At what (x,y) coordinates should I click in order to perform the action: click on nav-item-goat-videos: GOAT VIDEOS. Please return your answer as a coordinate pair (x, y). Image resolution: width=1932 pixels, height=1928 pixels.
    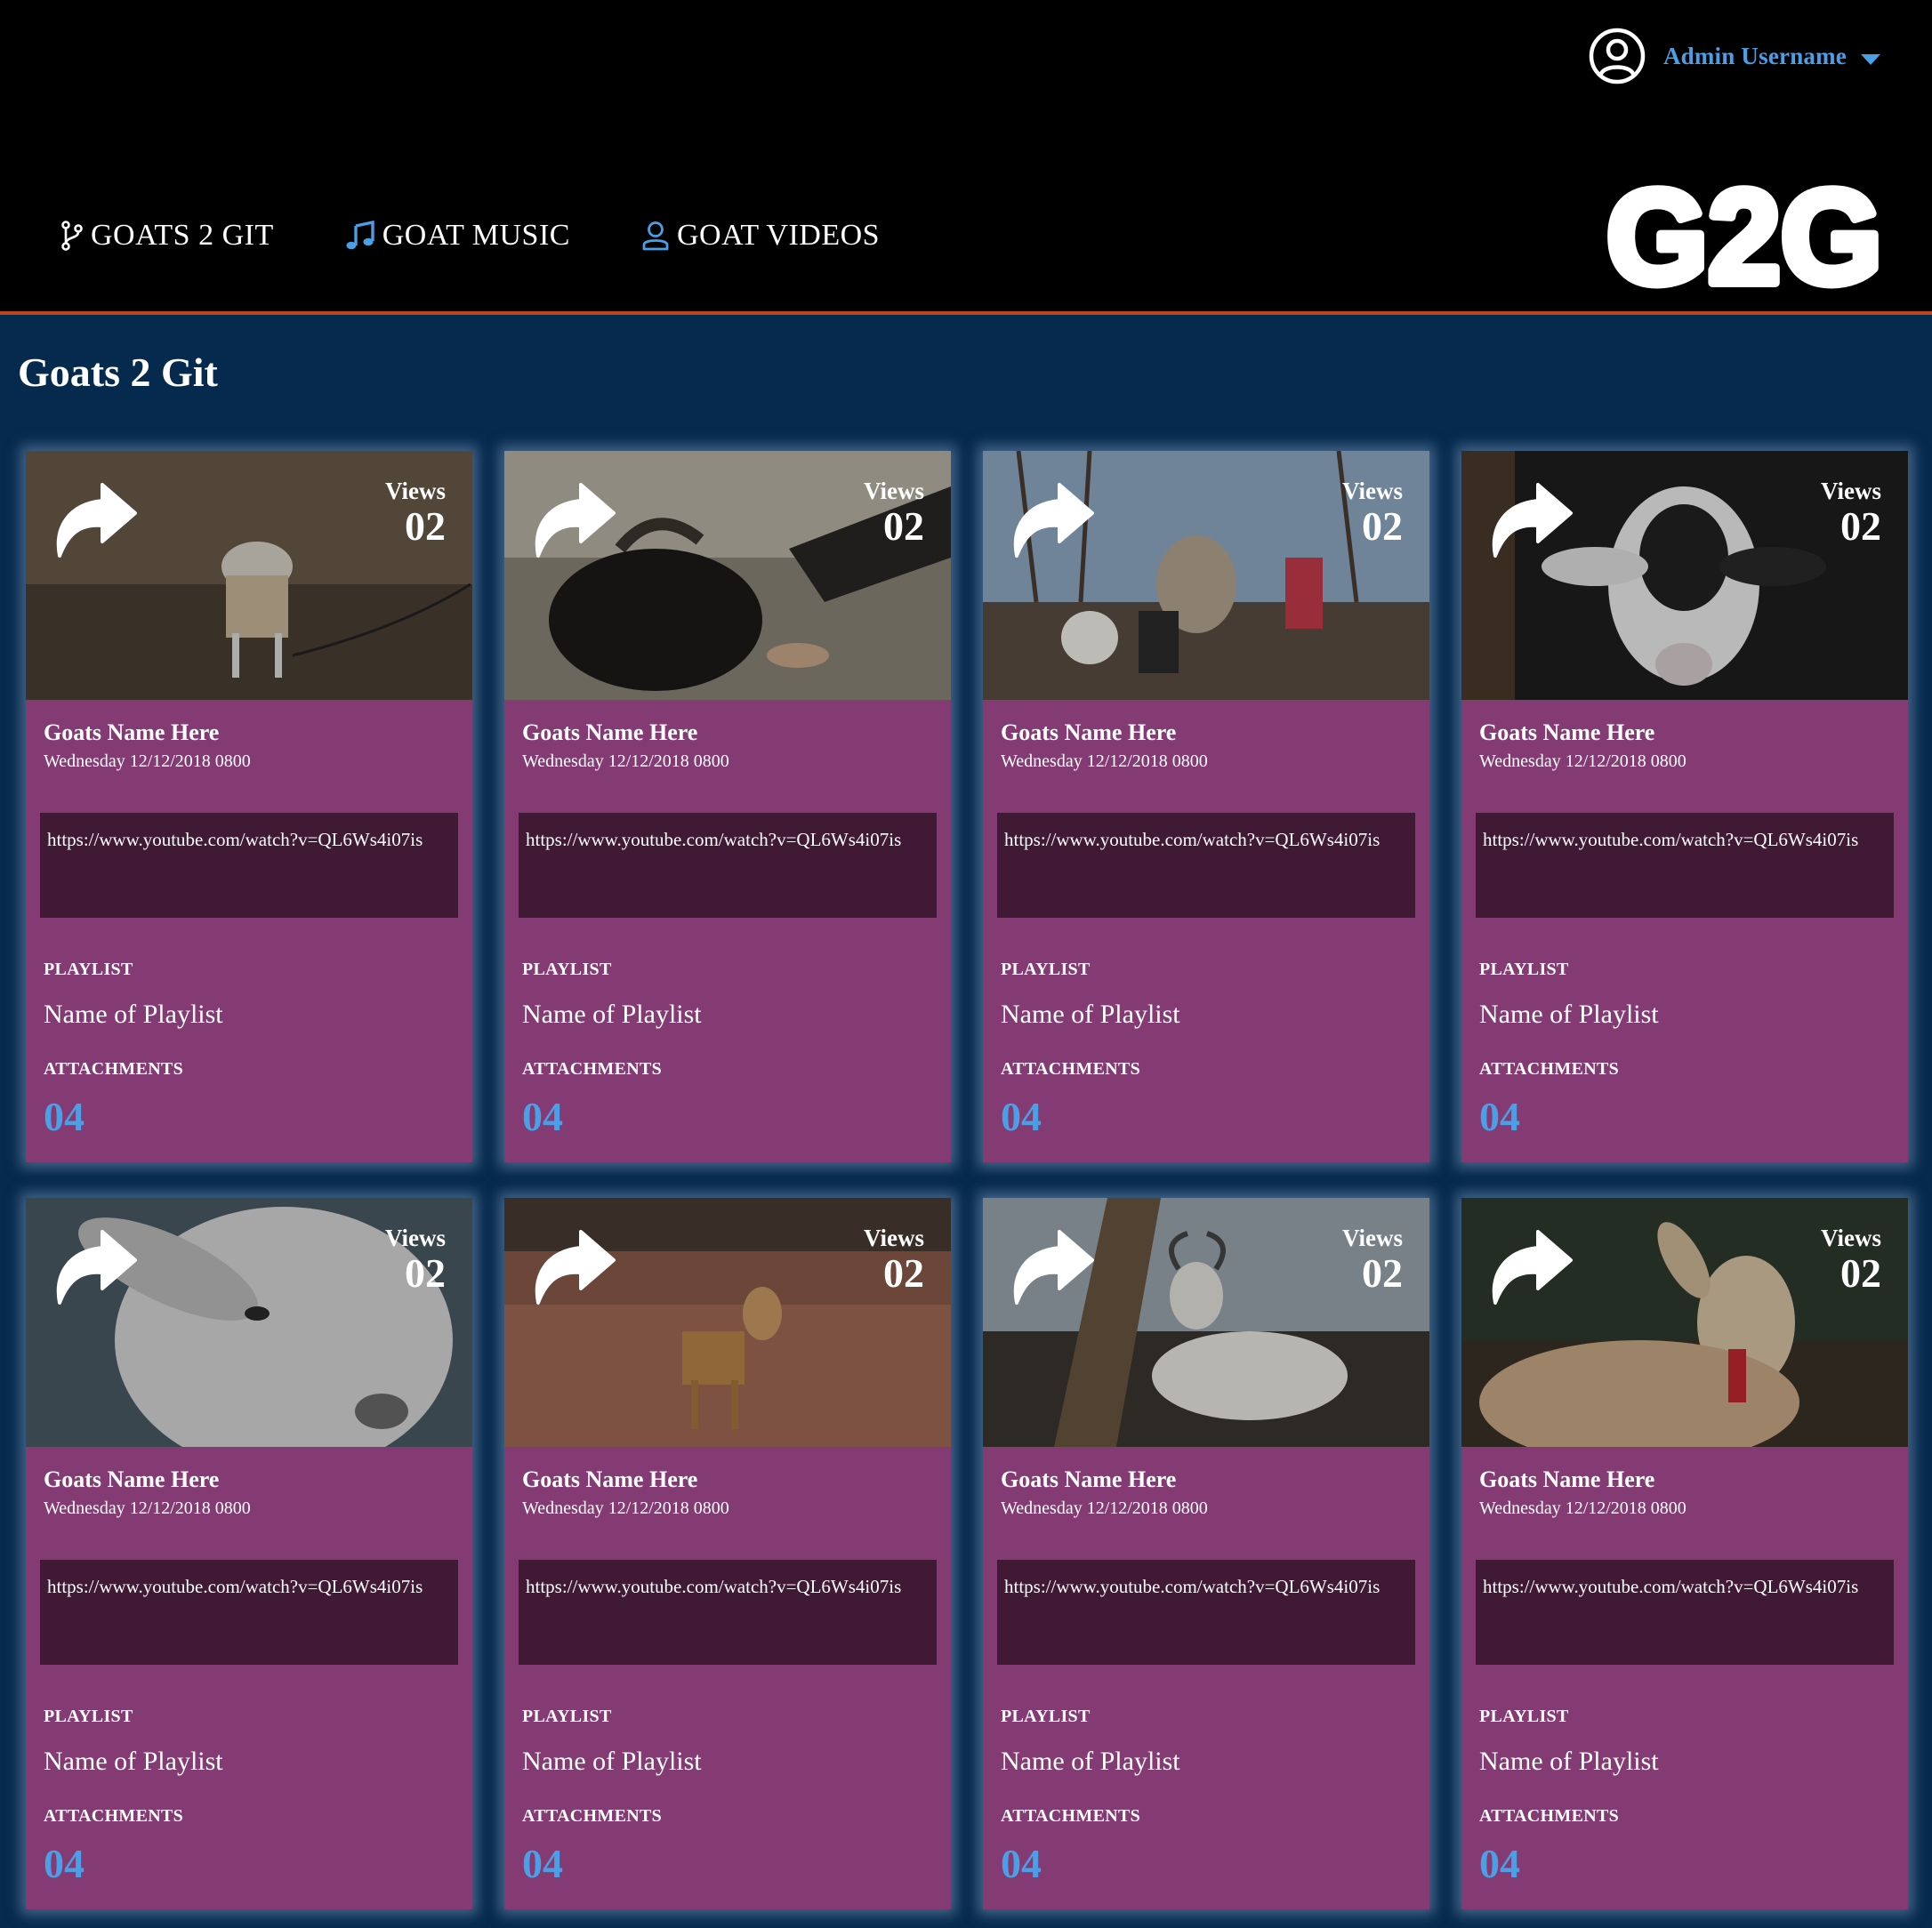
    Looking at the image, I should click on (760, 236).